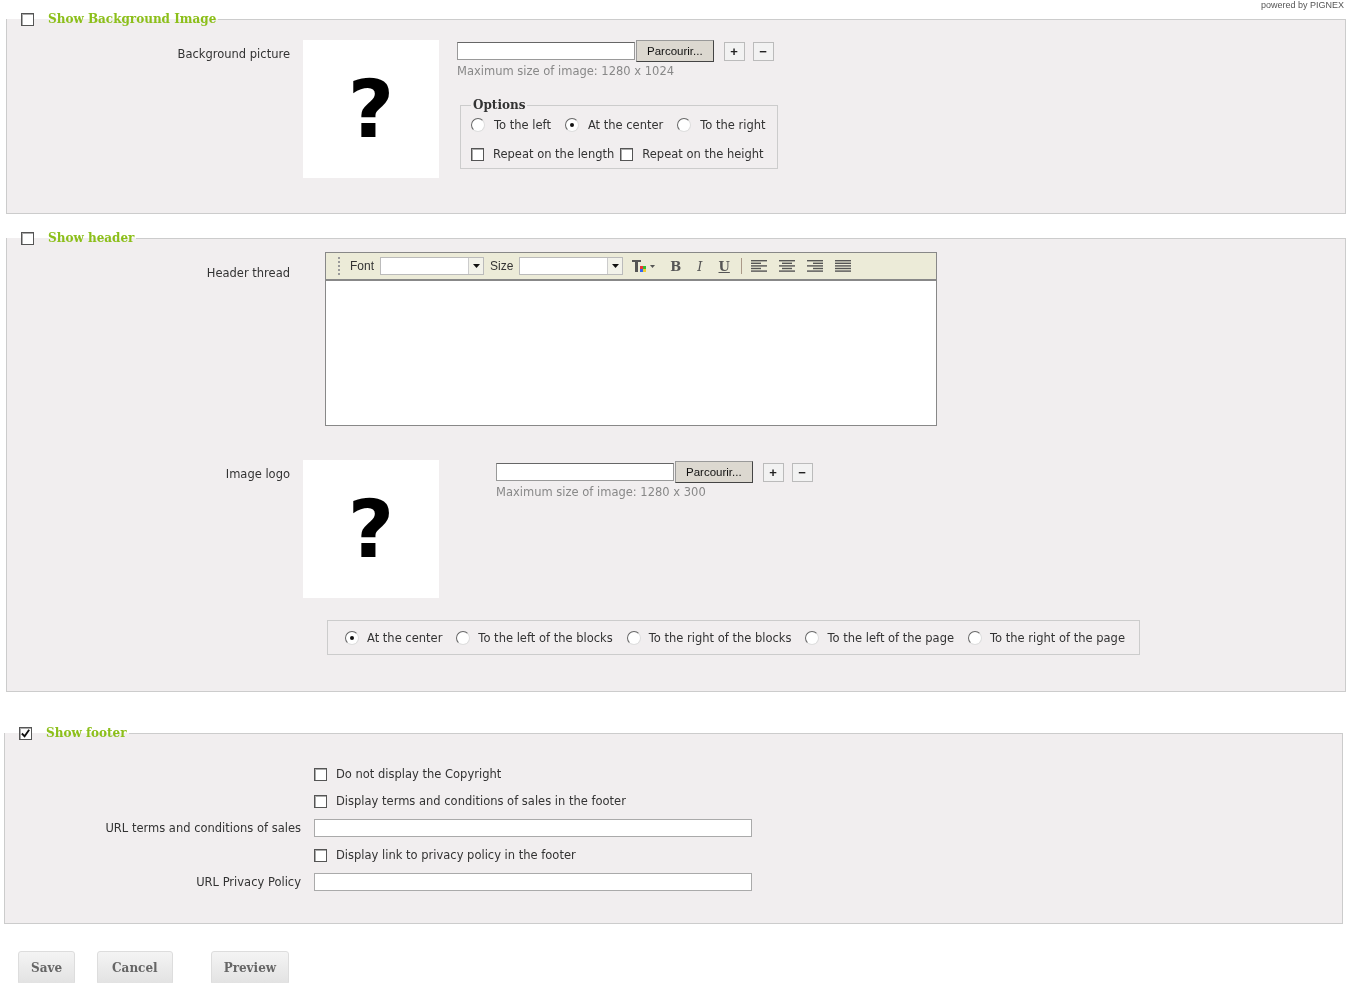 The height and width of the screenshot is (983, 1346). What do you see at coordinates (250, 967) in the screenshot?
I see `preview-button: Preview` at bounding box center [250, 967].